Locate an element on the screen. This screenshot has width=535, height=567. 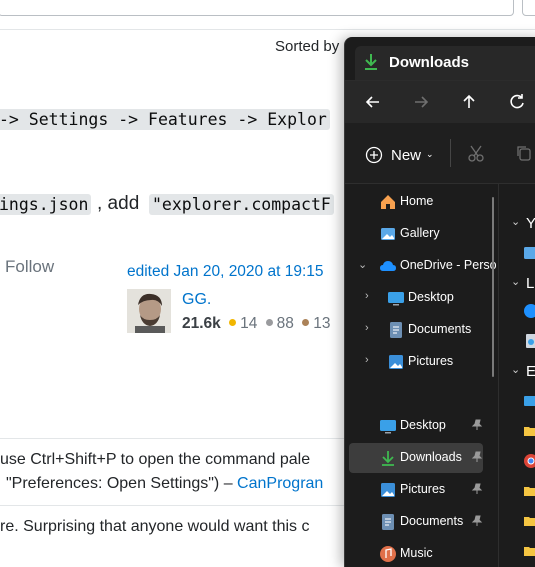
settings-json-code: ings.json is located at coordinates (46, 204).